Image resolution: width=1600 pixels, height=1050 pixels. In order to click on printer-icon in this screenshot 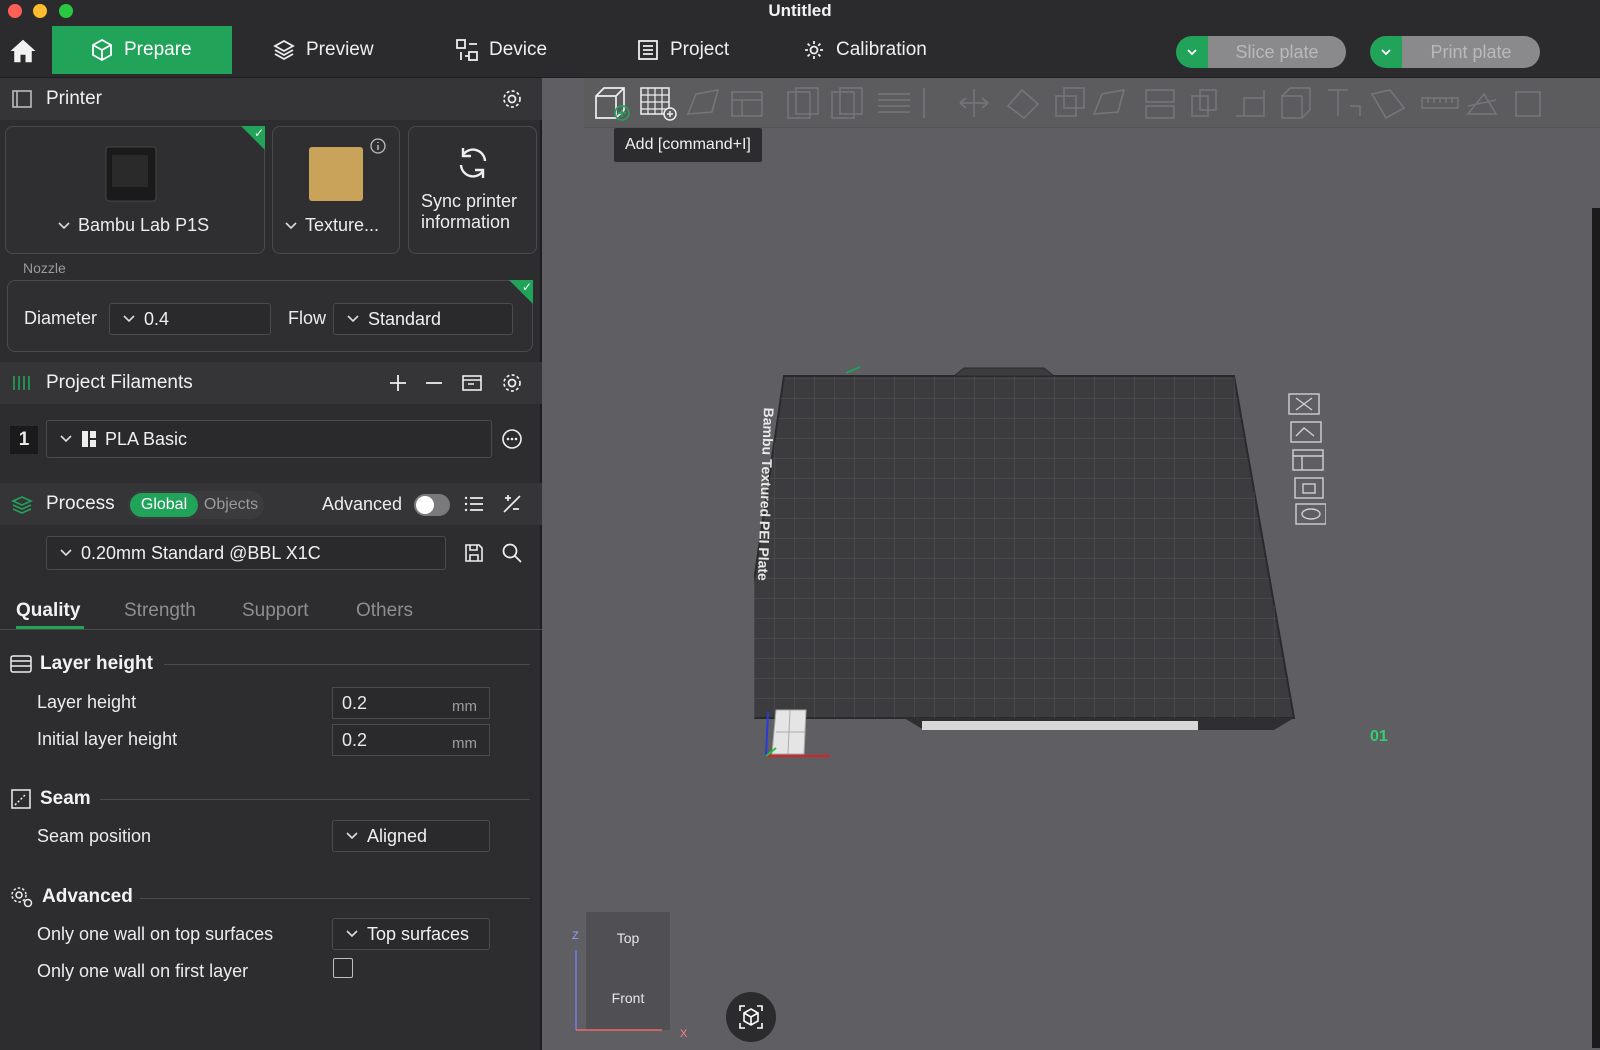, I will do `click(22, 99)`.